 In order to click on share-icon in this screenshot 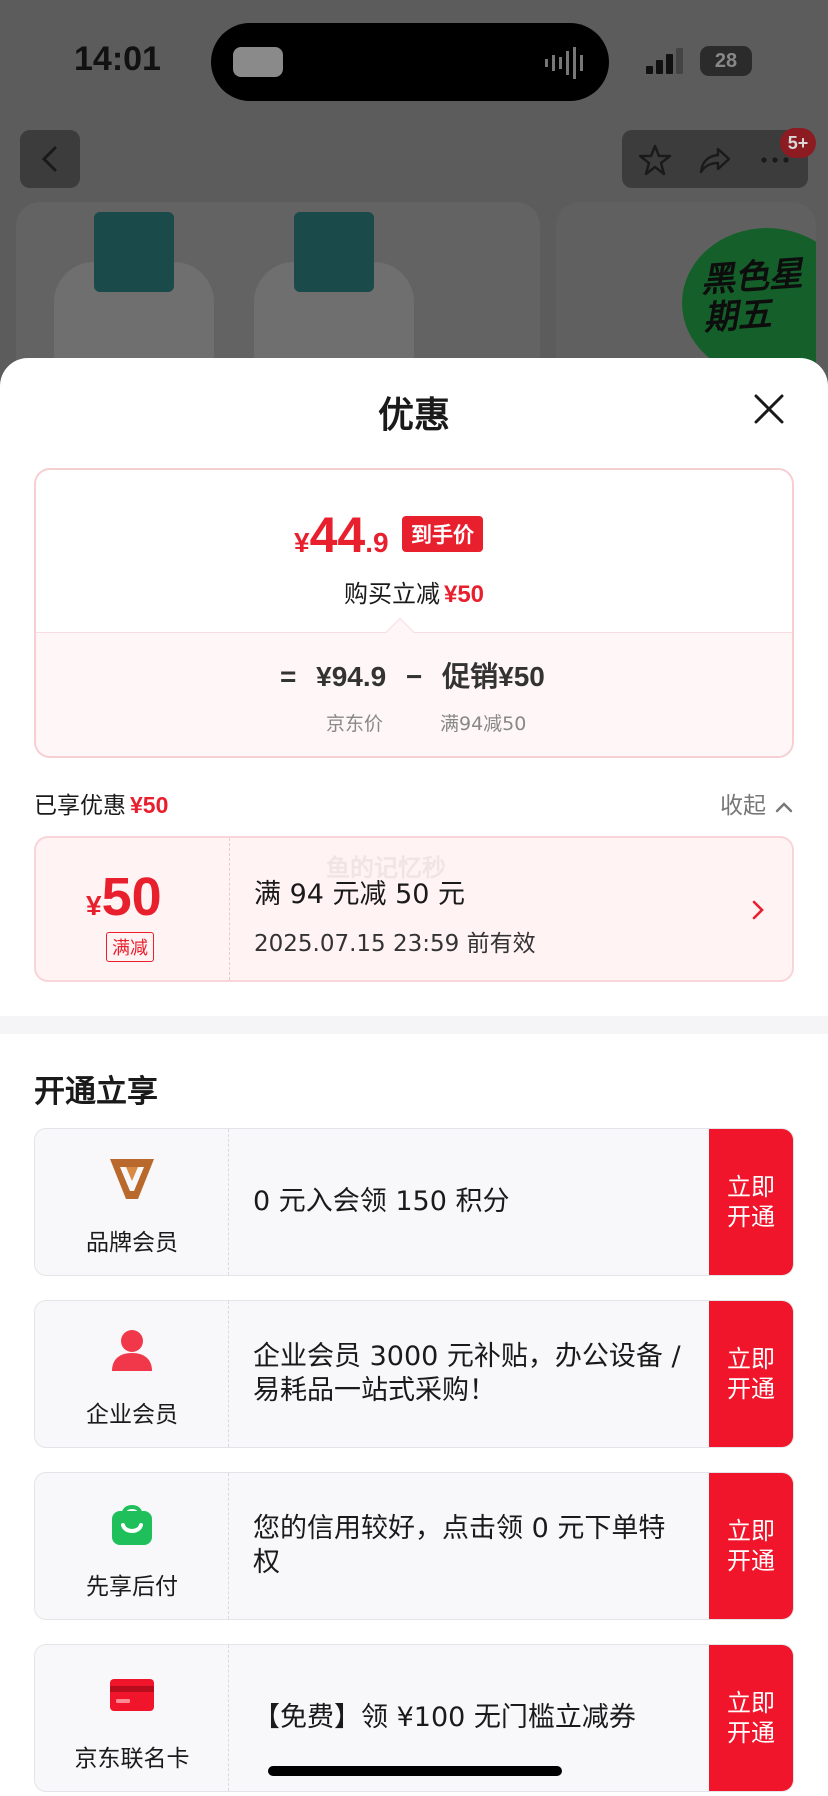, I will do `click(715, 160)`.